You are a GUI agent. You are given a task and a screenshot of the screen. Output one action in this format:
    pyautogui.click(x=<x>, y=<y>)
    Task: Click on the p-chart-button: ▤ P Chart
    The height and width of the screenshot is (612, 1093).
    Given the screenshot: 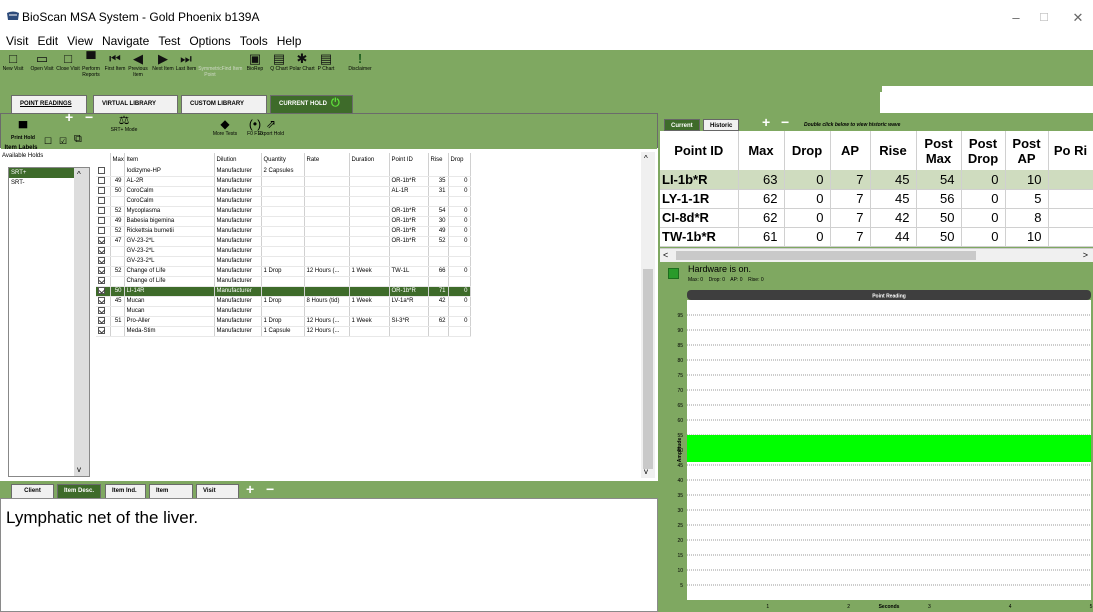 What is the action you would take?
    pyautogui.click(x=326, y=62)
    